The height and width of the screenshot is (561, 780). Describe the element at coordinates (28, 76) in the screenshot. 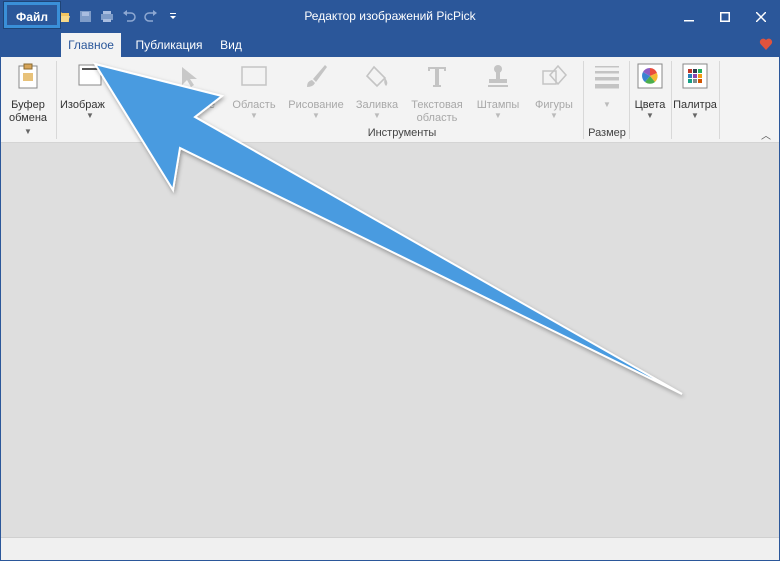

I see `clipboard-icon` at that location.